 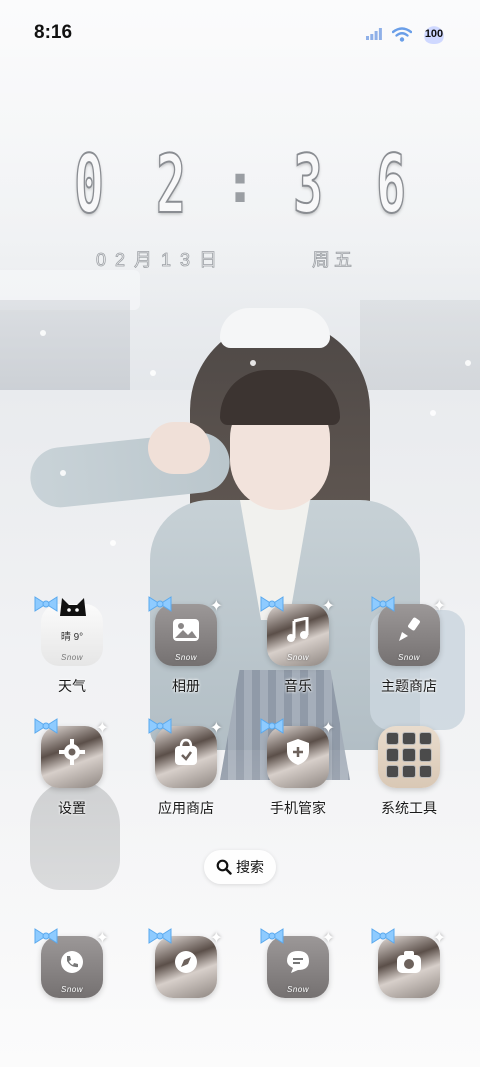 What do you see at coordinates (186, 686) in the screenshot?
I see `app-label: 相册` at bounding box center [186, 686].